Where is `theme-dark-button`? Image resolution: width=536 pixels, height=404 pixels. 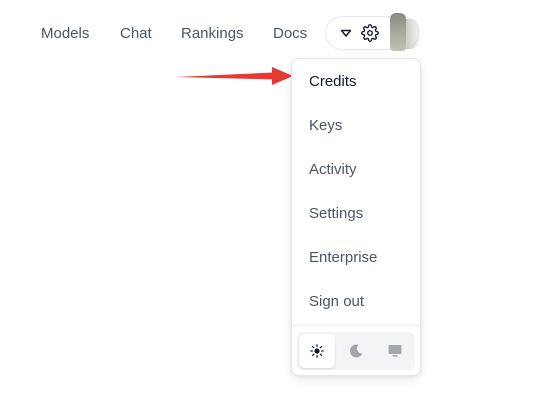 theme-dark-button is located at coordinates (356, 351).